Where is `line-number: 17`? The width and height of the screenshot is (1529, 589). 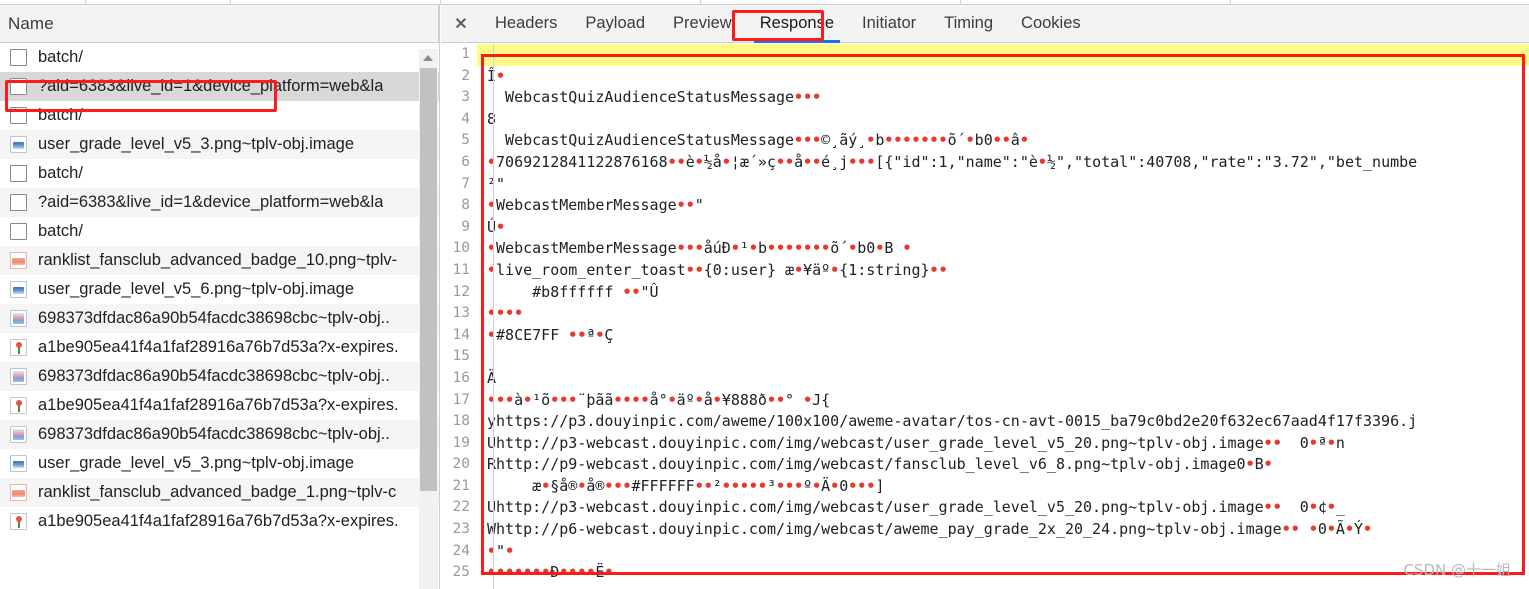 line-number: 17 is located at coordinates (461, 399).